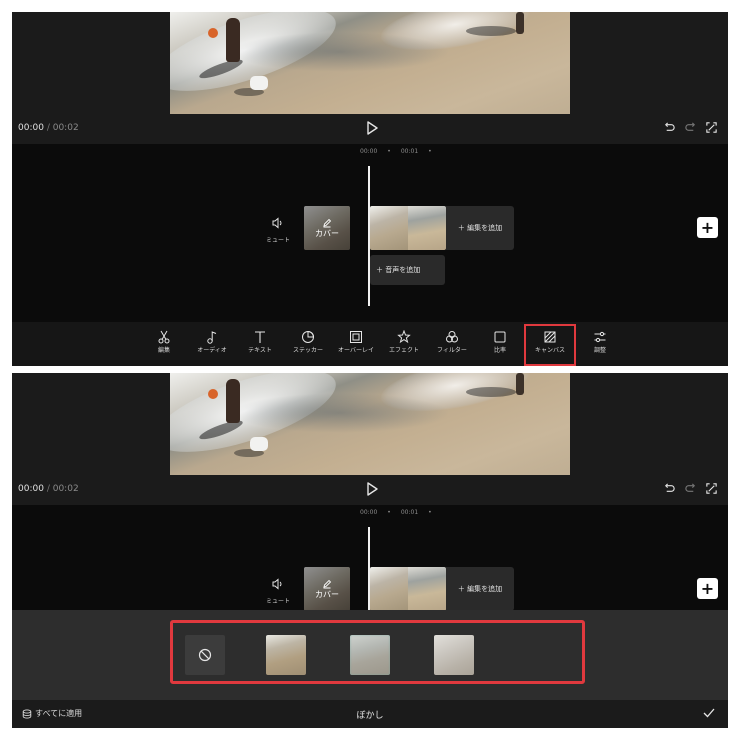 This screenshot has width=740, height=740. Describe the element at coordinates (452, 337) in the screenshot. I see `filter-icon` at that location.